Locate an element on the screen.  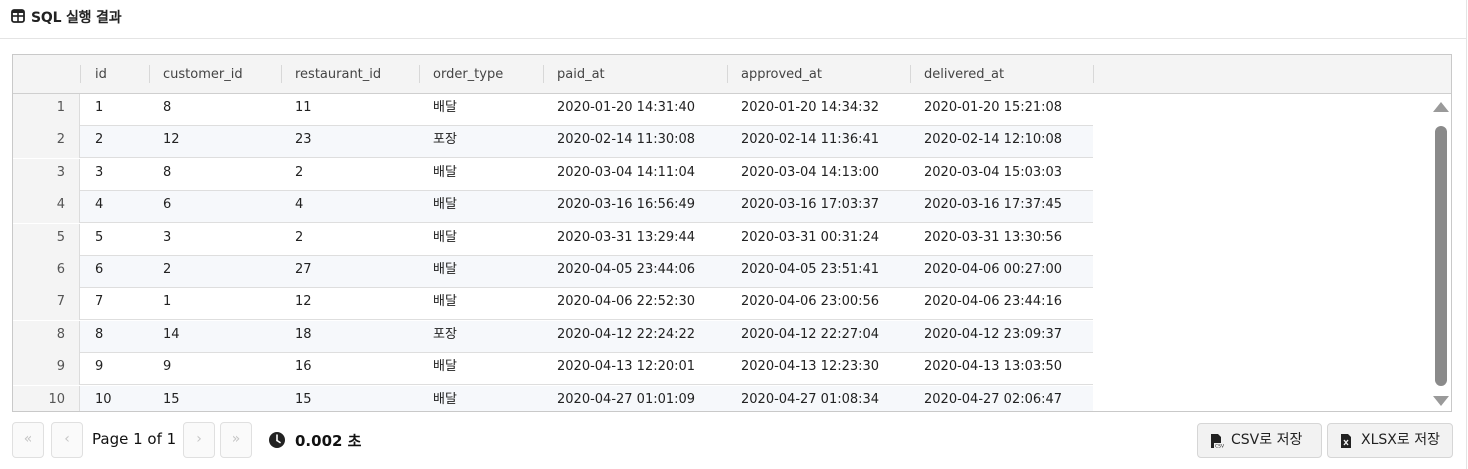
table-cell-paid-at: 2020-04-06 22:52:30 is located at coordinates (635, 304).